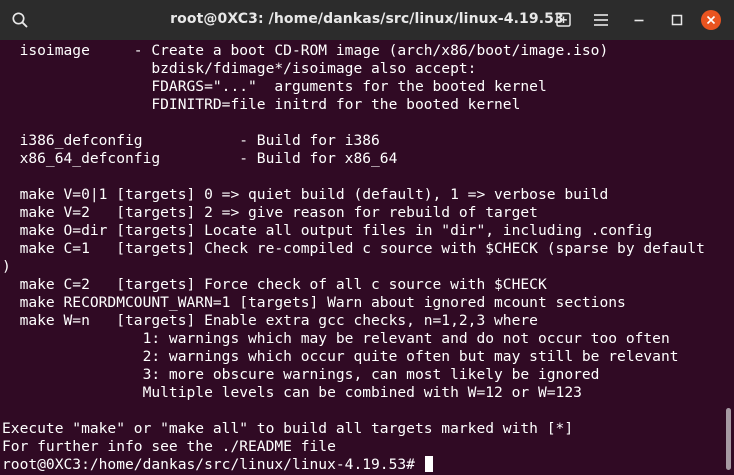 The image size is (734, 475). What do you see at coordinates (728, 439) in the screenshot?
I see `scrollbar-thumb` at bounding box center [728, 439].